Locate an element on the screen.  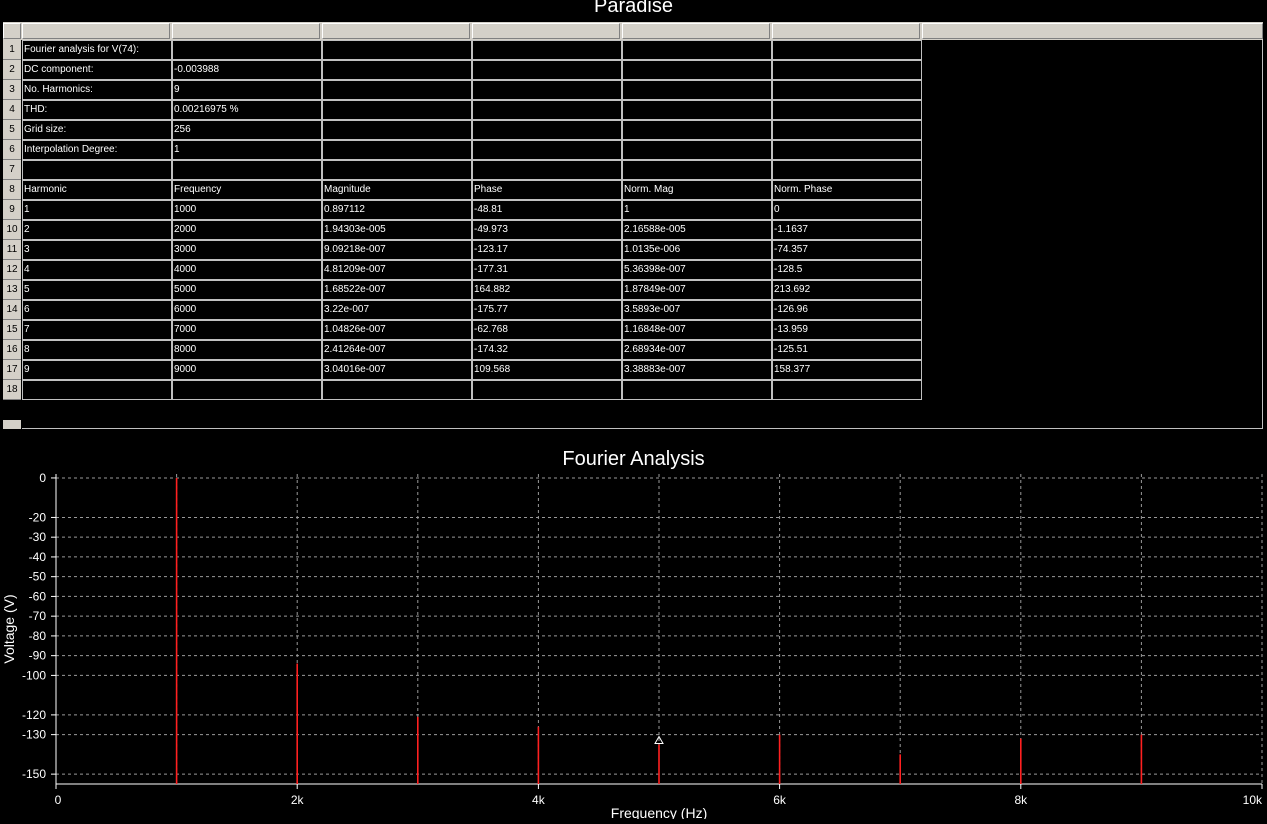
table-cell: 109.568 is located at coordinates (547, 370).